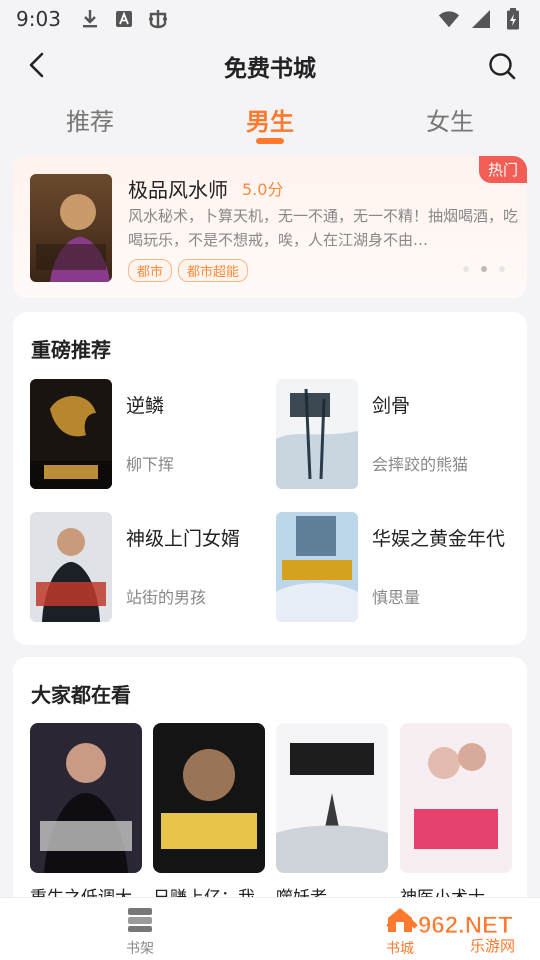 This screenshot has height=960, width=540. What do you see at coordinates (396, 434) in the screenshot?
I see `book-item: 剑骨 会摔跤的熊猫` at bounding box center [396, 434].